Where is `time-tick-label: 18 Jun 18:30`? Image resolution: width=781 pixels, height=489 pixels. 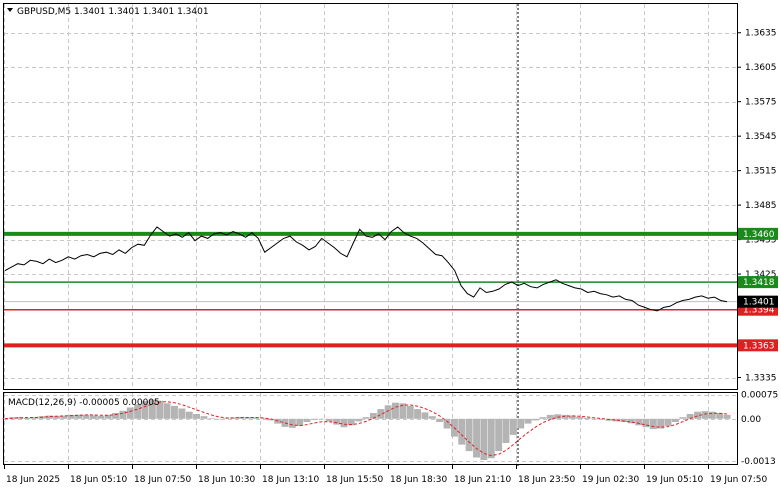 time-tick-label: 18 Jun 18:30 is located at coordinates (418, 480).